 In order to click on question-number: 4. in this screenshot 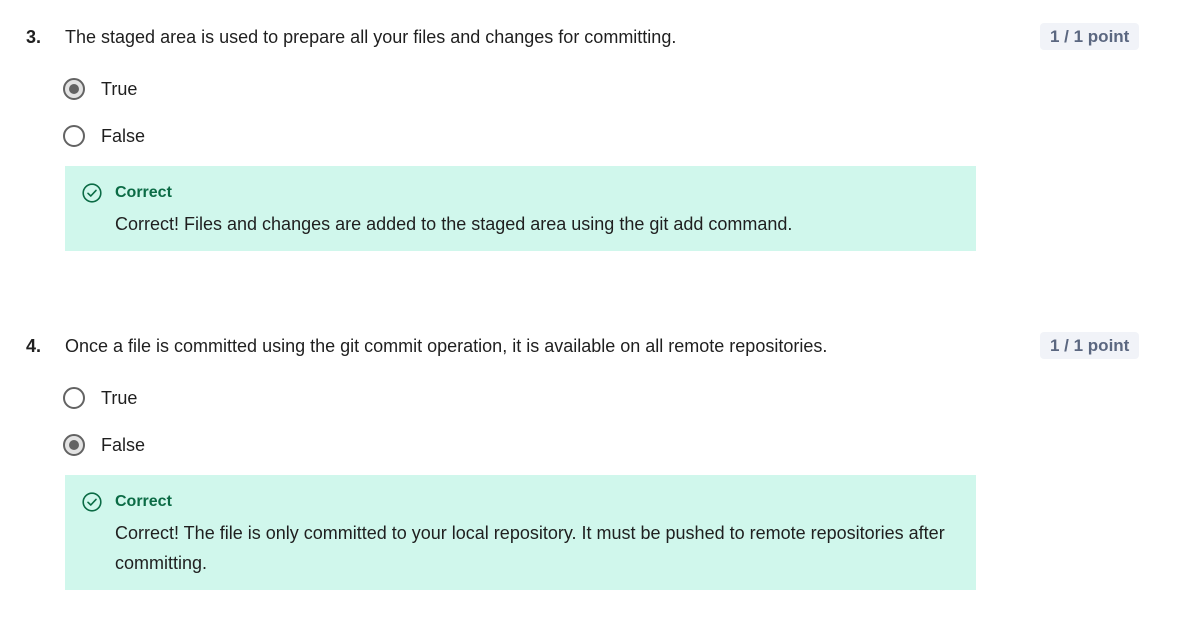, I will do `click(34, 346)`.